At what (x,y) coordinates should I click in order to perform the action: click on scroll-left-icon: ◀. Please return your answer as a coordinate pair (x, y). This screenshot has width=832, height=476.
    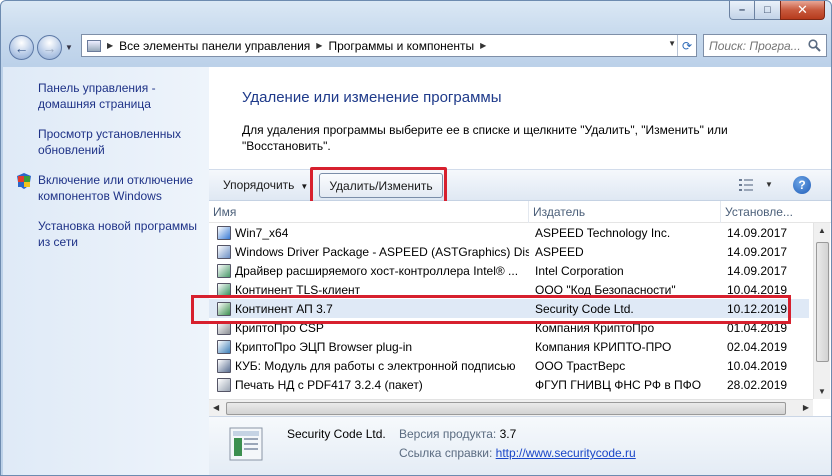
    Looking at the image, I should click on (216, 407).